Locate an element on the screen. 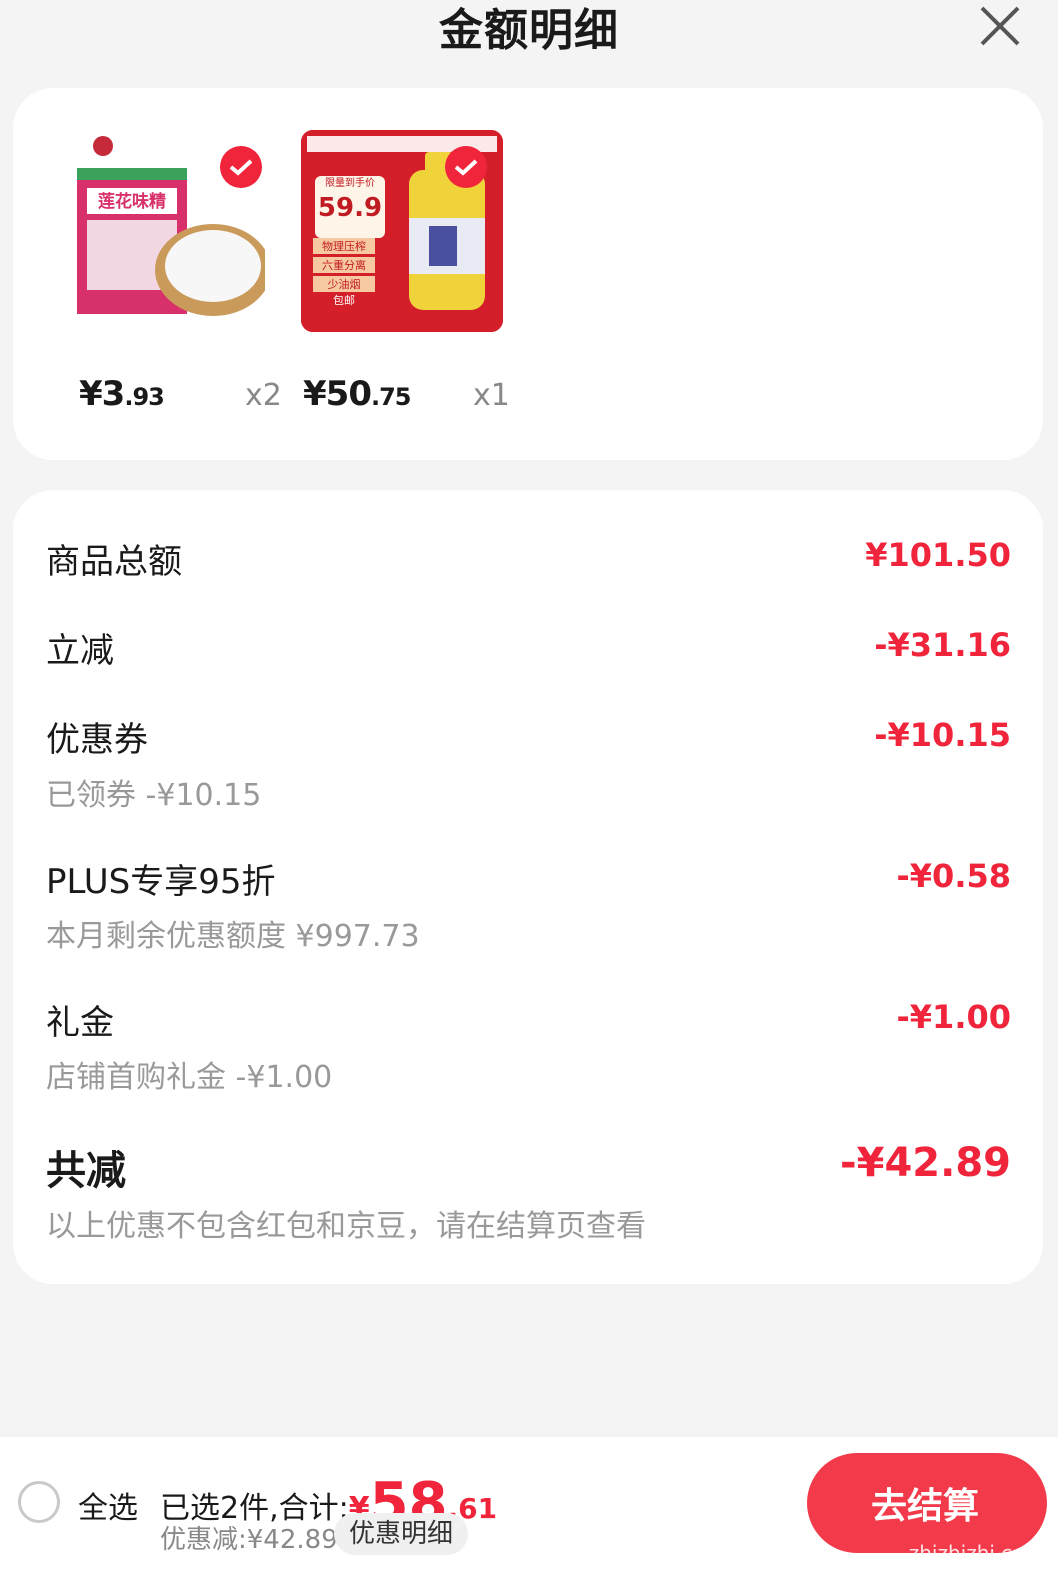 The image size is (1058, 1577). plus-discount-sub: 本月剩余优惠额度 ¥997.73 is located at coordinates (233, 936).